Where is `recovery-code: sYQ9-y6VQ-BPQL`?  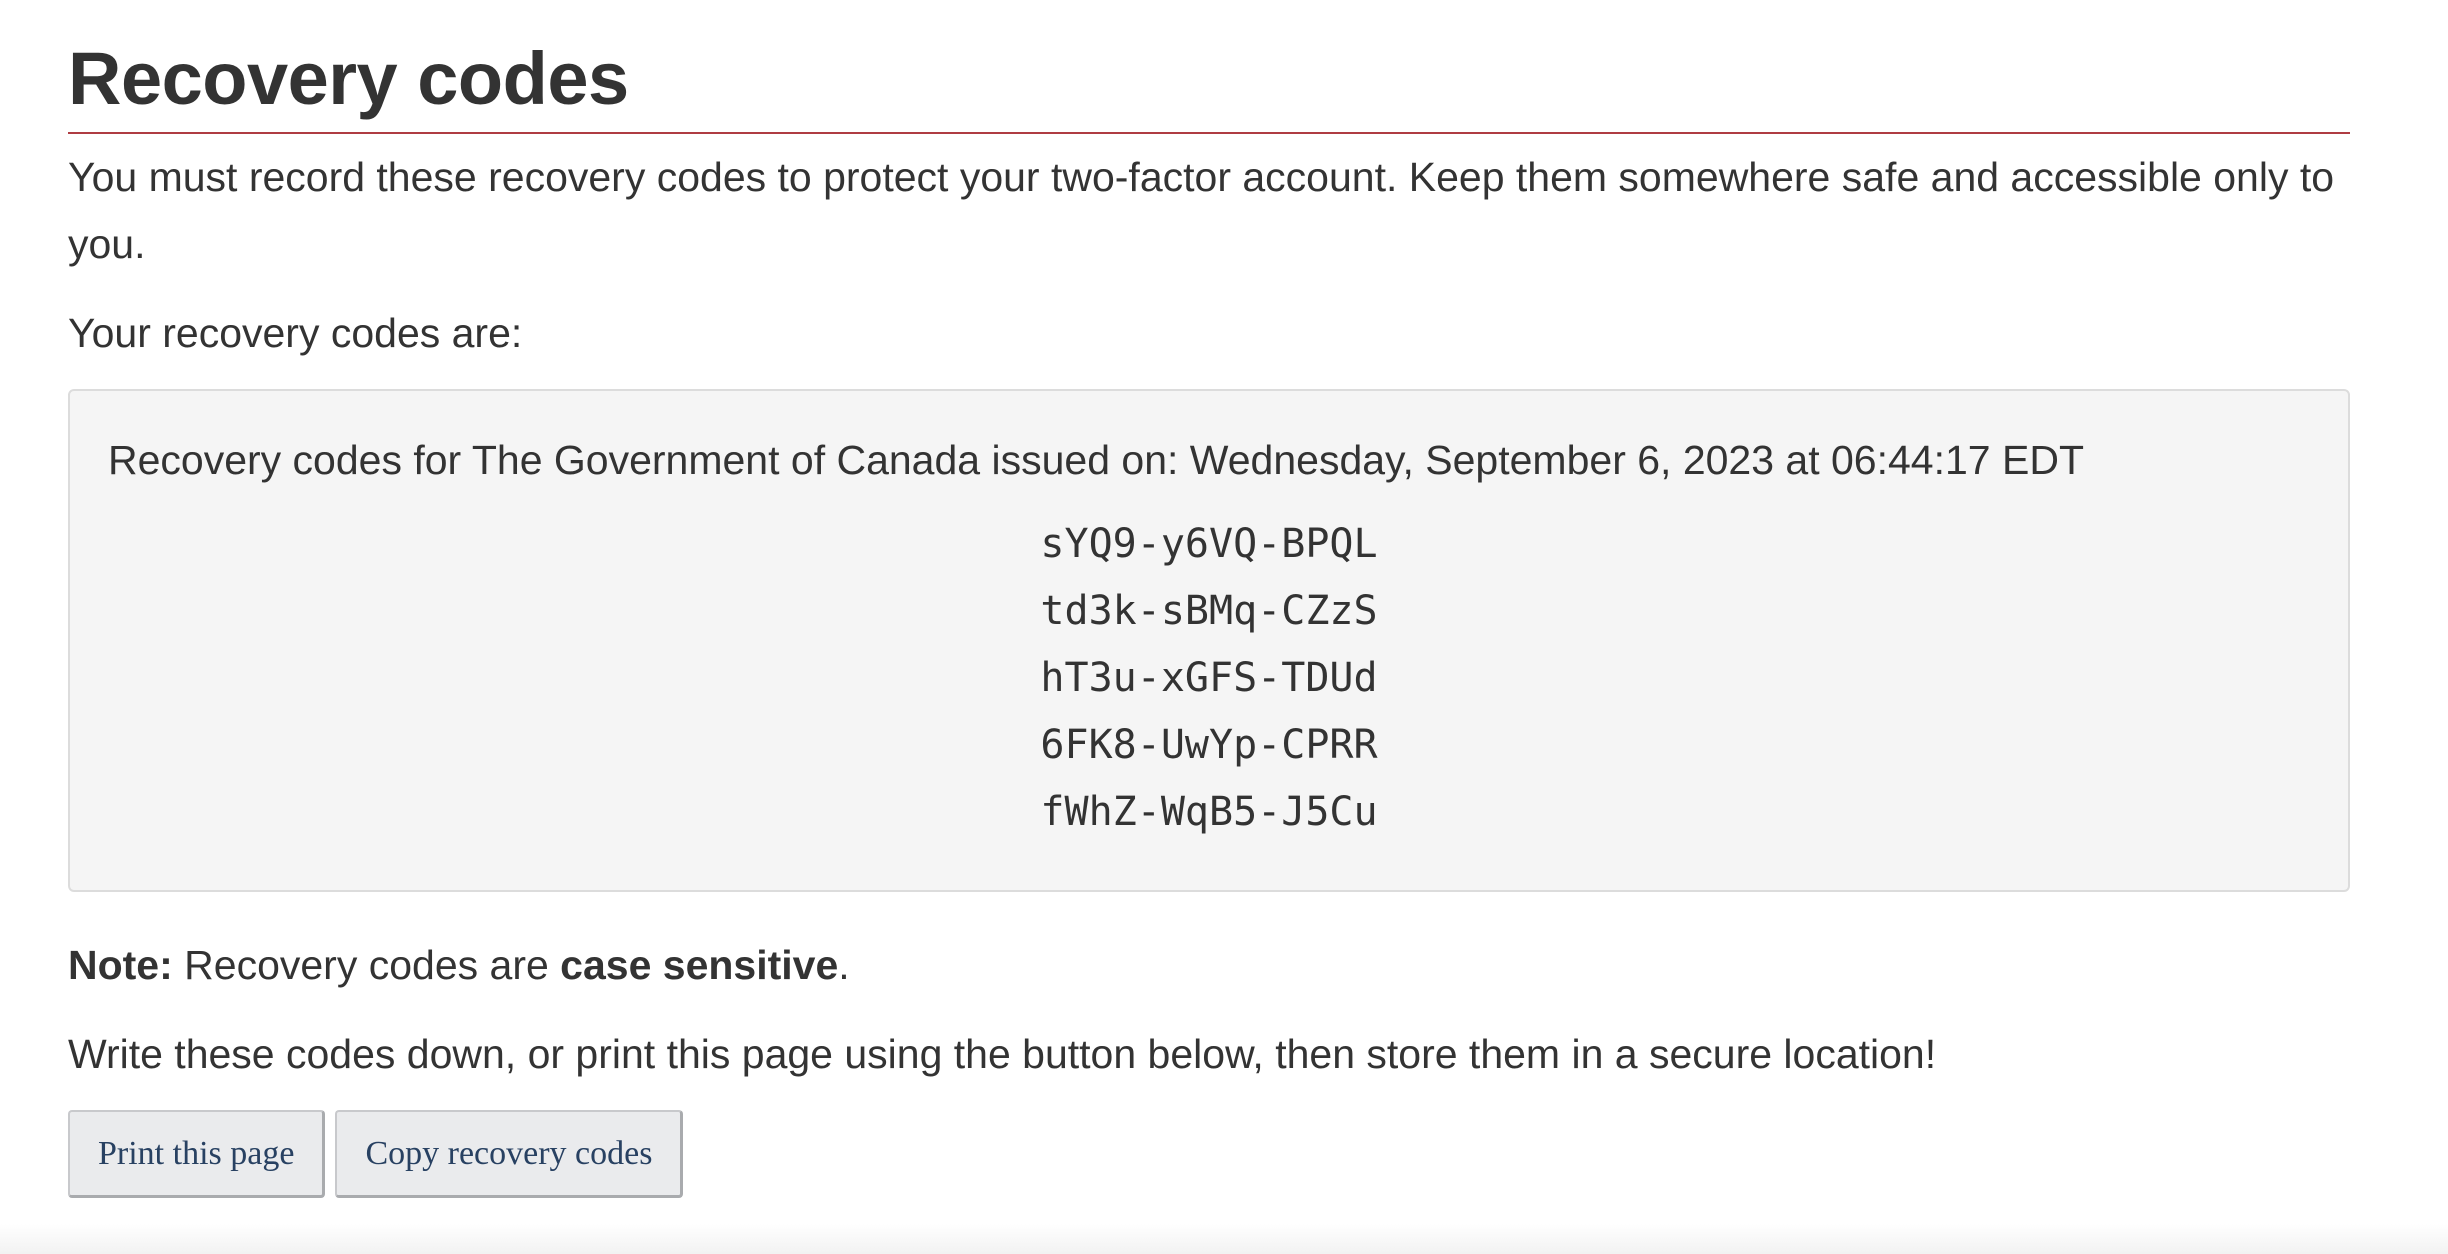
recovery-code: sYQ9-y6VQ-BPQL is located at coordinates (1209, 544).